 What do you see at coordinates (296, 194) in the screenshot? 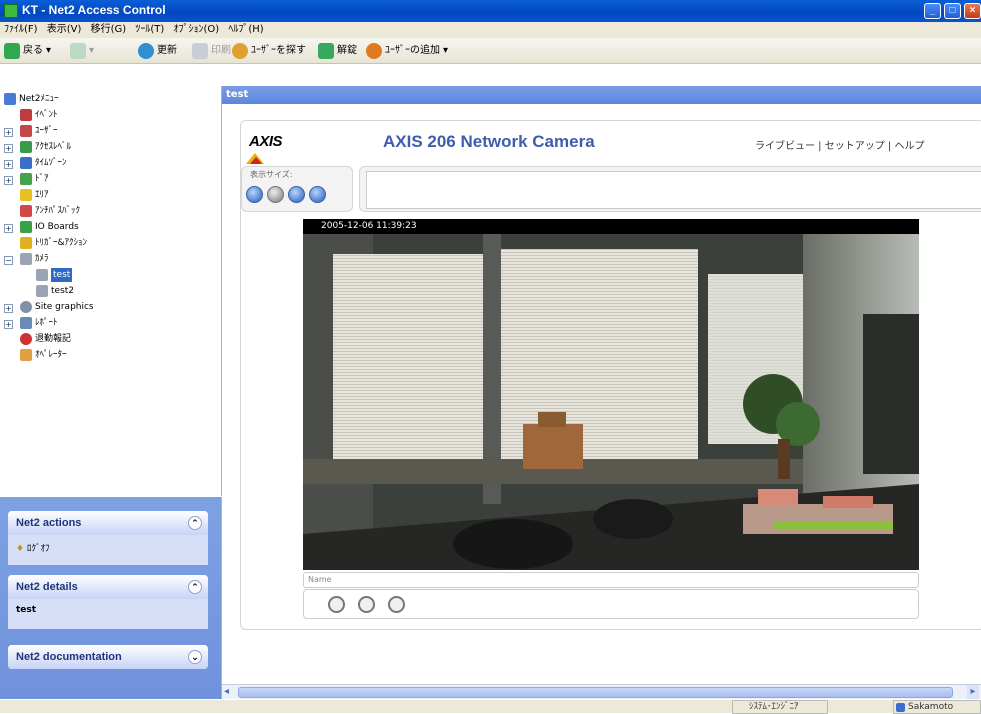
I see `size-button-large` at bounding box center [296, 194].